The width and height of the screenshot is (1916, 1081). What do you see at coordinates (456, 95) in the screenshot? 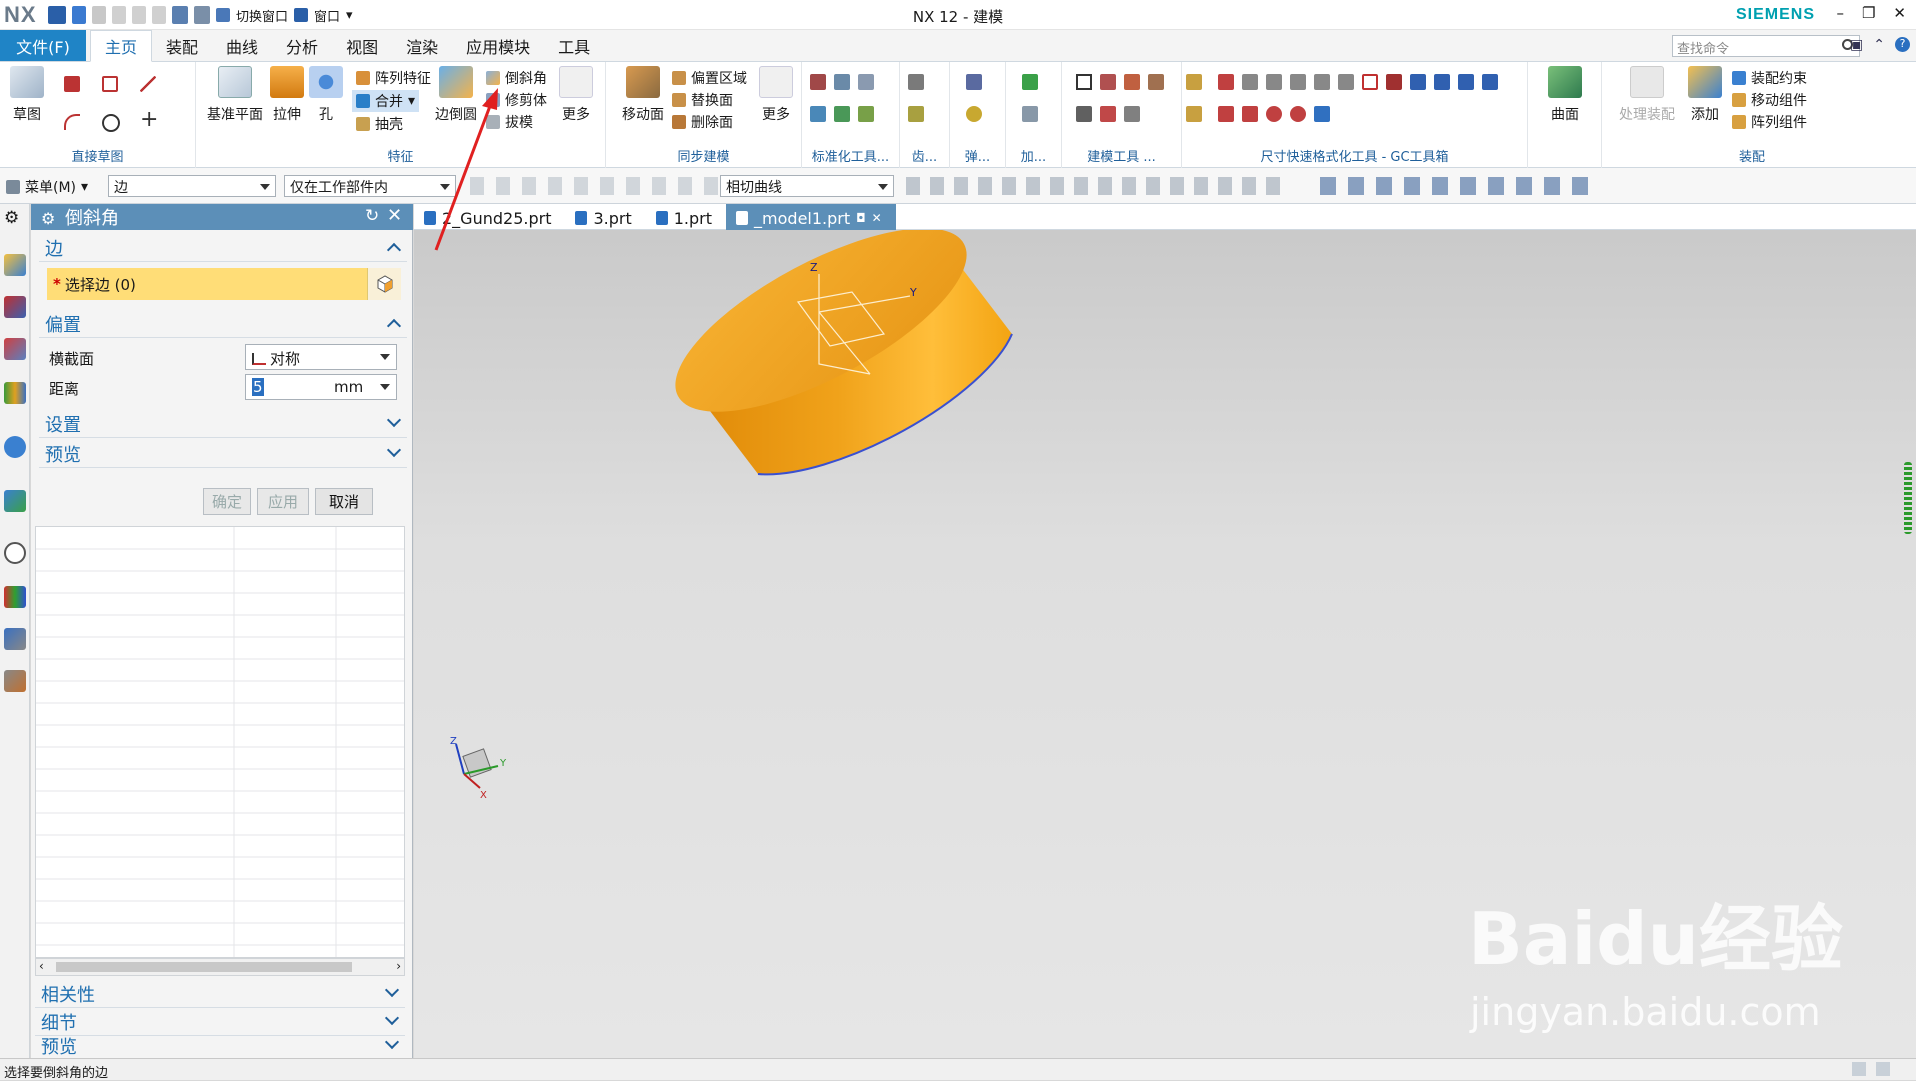
I see `edge-blend-button: 边倒圆` at bounding box center [456, 95].